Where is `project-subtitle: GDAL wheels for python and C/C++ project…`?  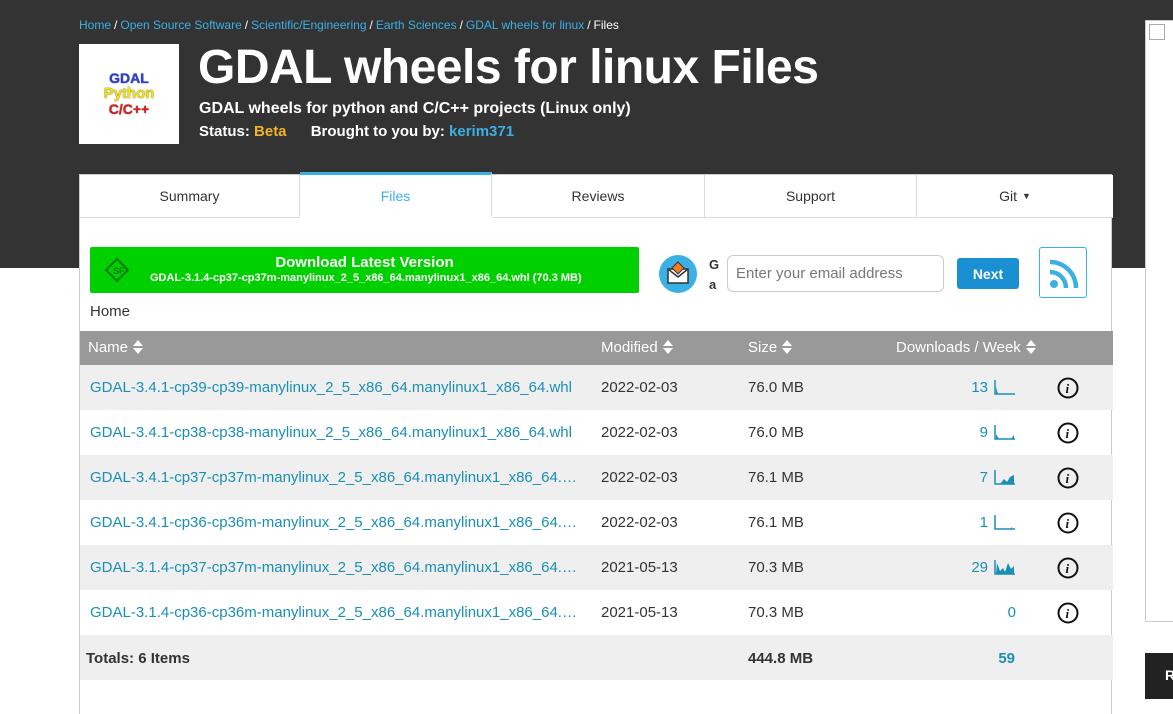 project-subtitle: GDAL wheels for python and C/C++ project… is located at coordinates (415, 108).